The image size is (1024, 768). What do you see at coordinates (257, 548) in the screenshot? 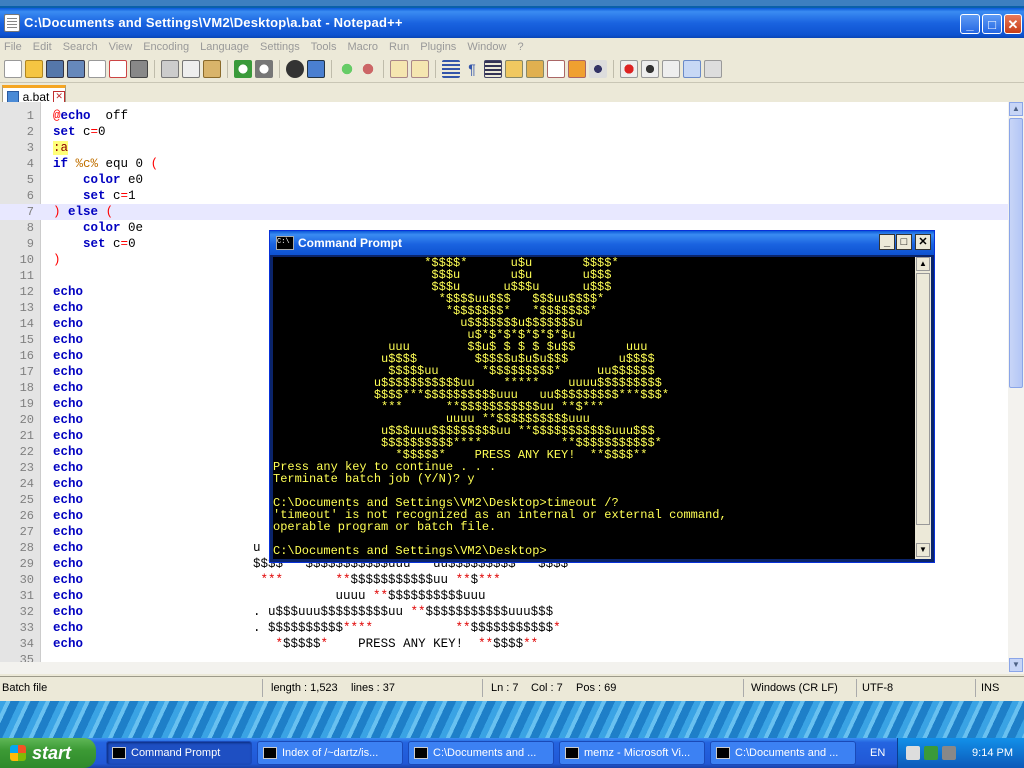
I see `ascii-art-text: u` at bounding box center [257, 548].